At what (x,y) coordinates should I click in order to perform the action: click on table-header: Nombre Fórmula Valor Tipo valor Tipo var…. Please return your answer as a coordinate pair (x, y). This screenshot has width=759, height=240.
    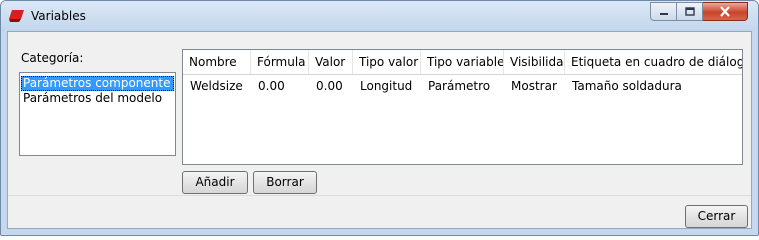
    Looking at the image, I should click on (462, 62).